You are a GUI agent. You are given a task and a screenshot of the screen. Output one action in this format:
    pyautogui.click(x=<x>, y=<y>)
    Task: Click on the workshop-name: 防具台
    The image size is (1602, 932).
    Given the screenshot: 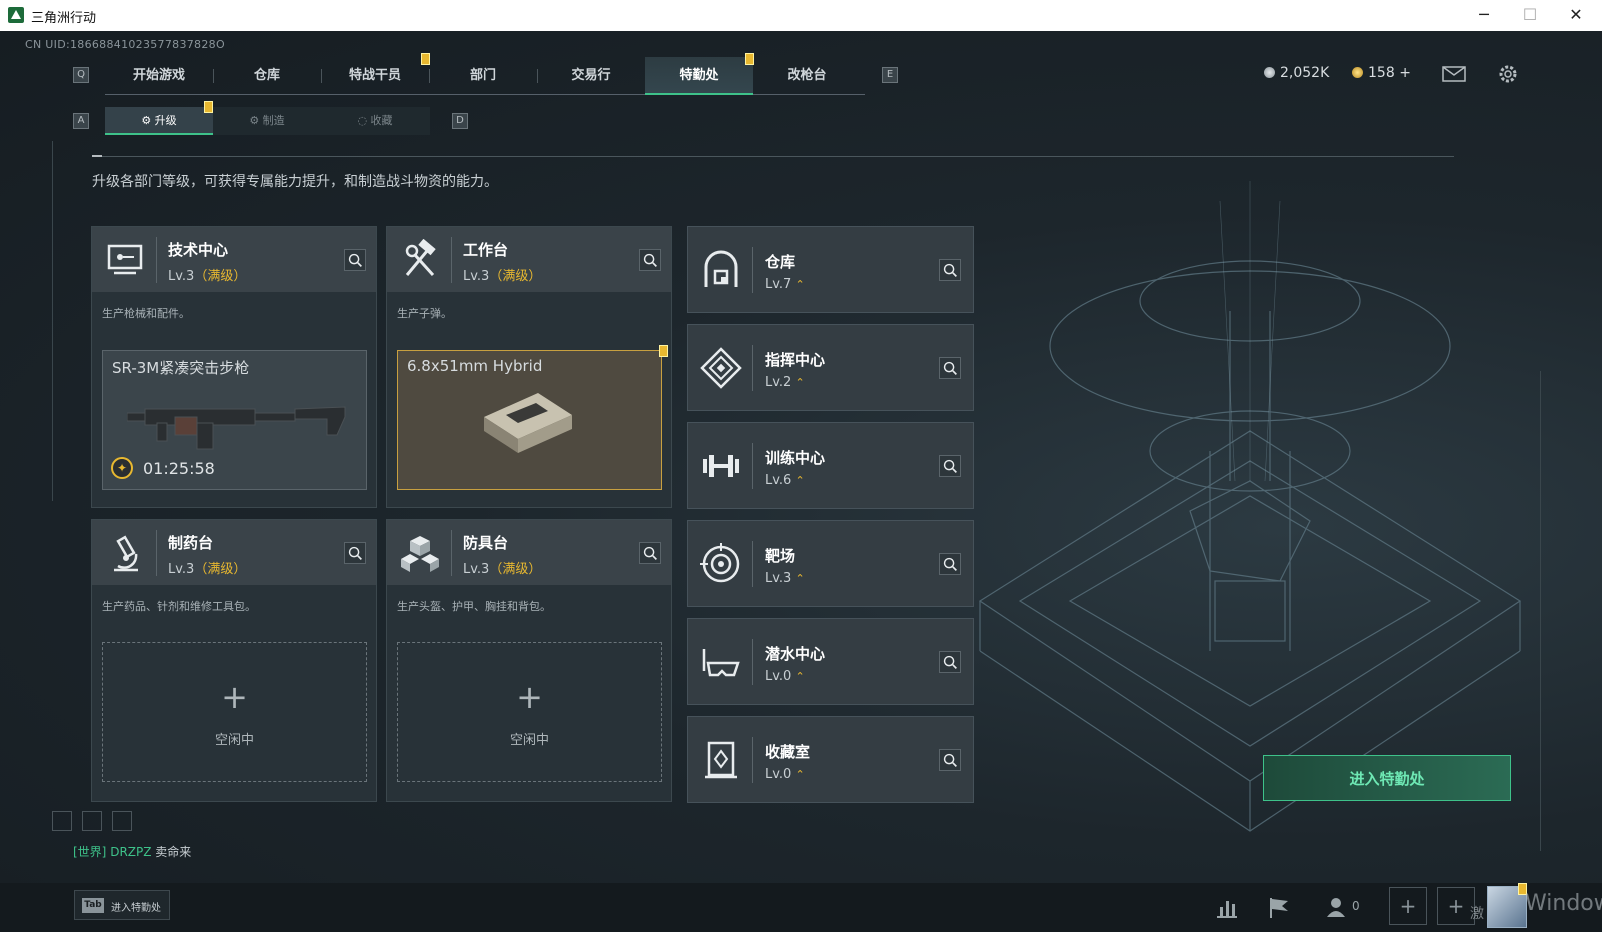 What is the action you would take?
    pyautogui.click(x=486, y=543)
    